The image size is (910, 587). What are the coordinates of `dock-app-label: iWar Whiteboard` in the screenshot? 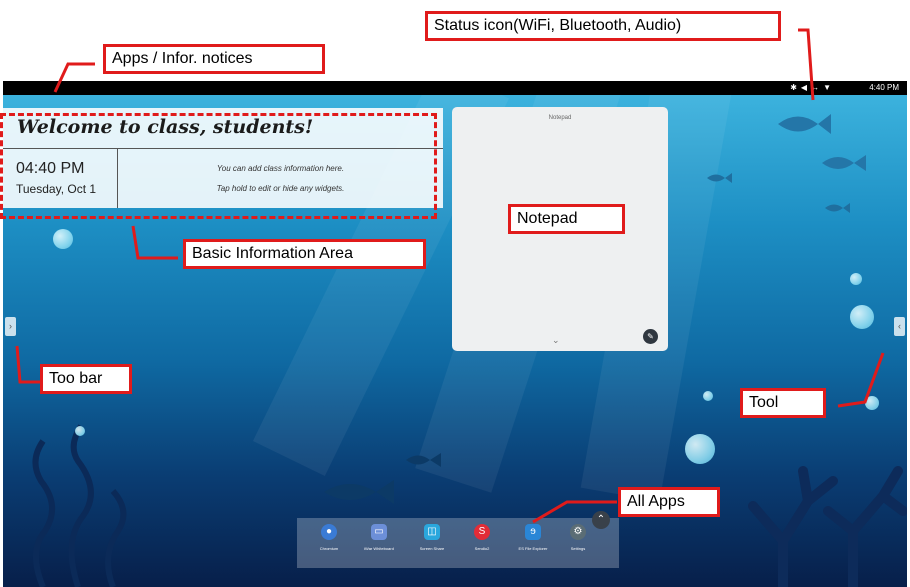 It's located at (379, 548).